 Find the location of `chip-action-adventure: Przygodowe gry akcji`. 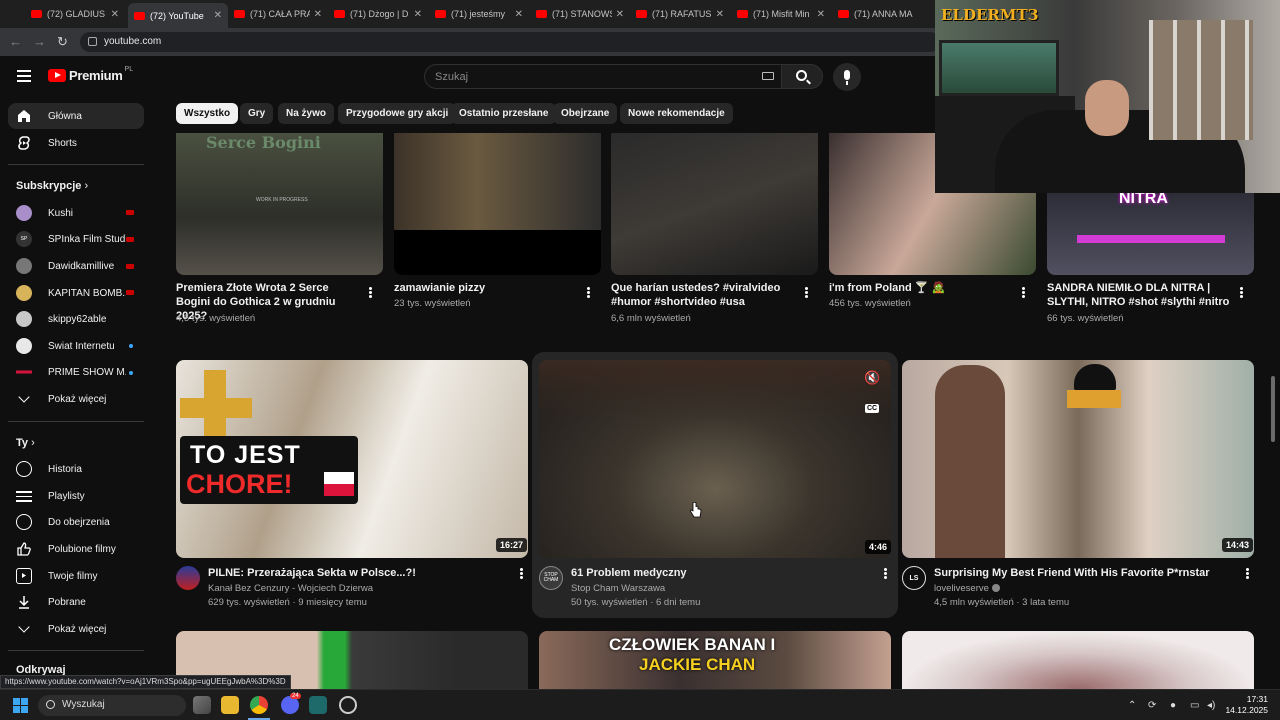

chip-action-adventure: Przygodowe gry akcji is located at coordinates (397, 113).